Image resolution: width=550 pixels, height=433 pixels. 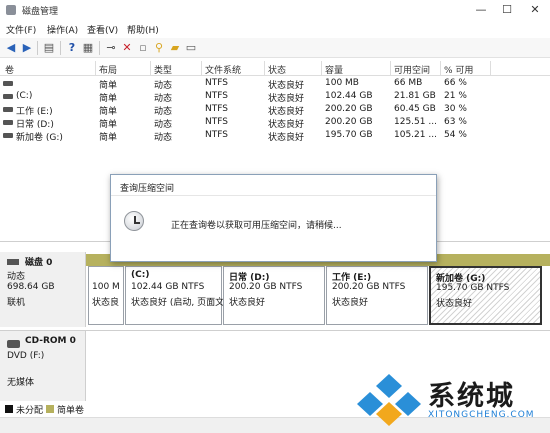 What do you see at coordinates (223, 69) in the screenshot?
I see `col-filesystem: 文件系统` at bounding box center [223, 69].